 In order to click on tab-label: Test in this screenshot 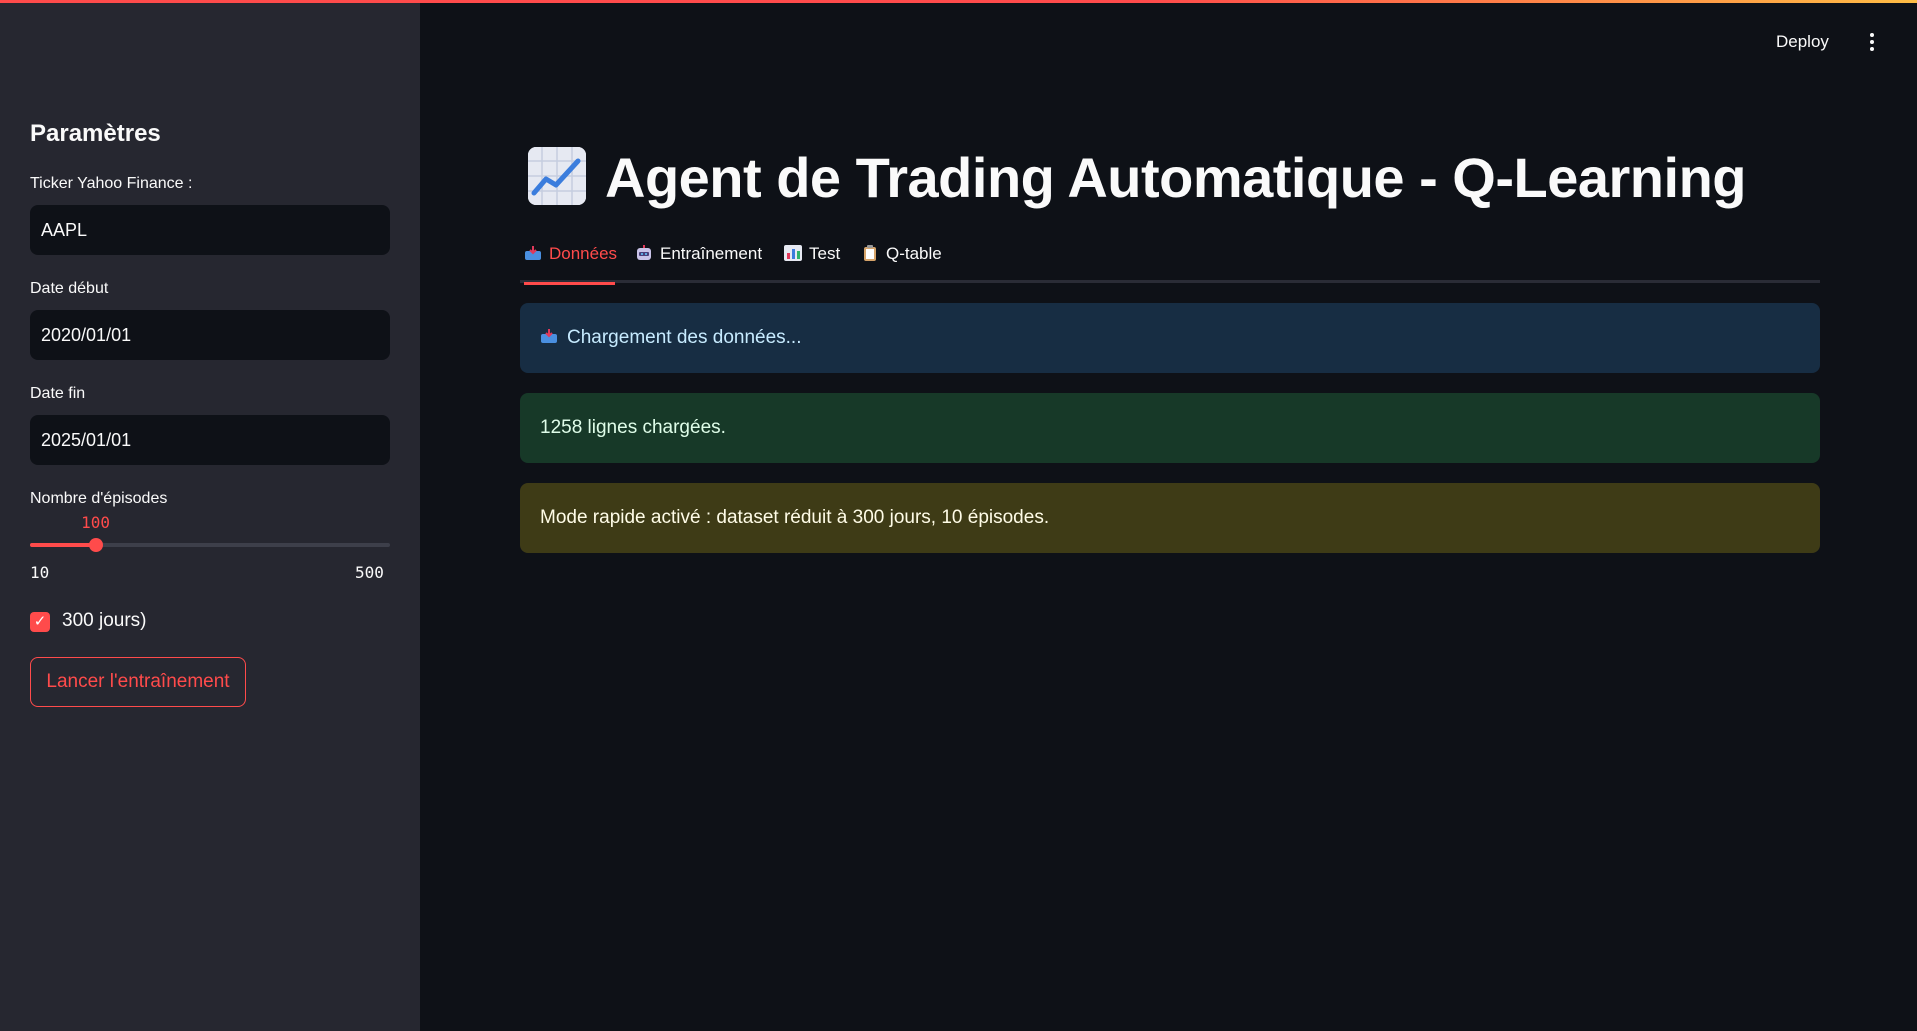, I will do `click(825, 253)`.